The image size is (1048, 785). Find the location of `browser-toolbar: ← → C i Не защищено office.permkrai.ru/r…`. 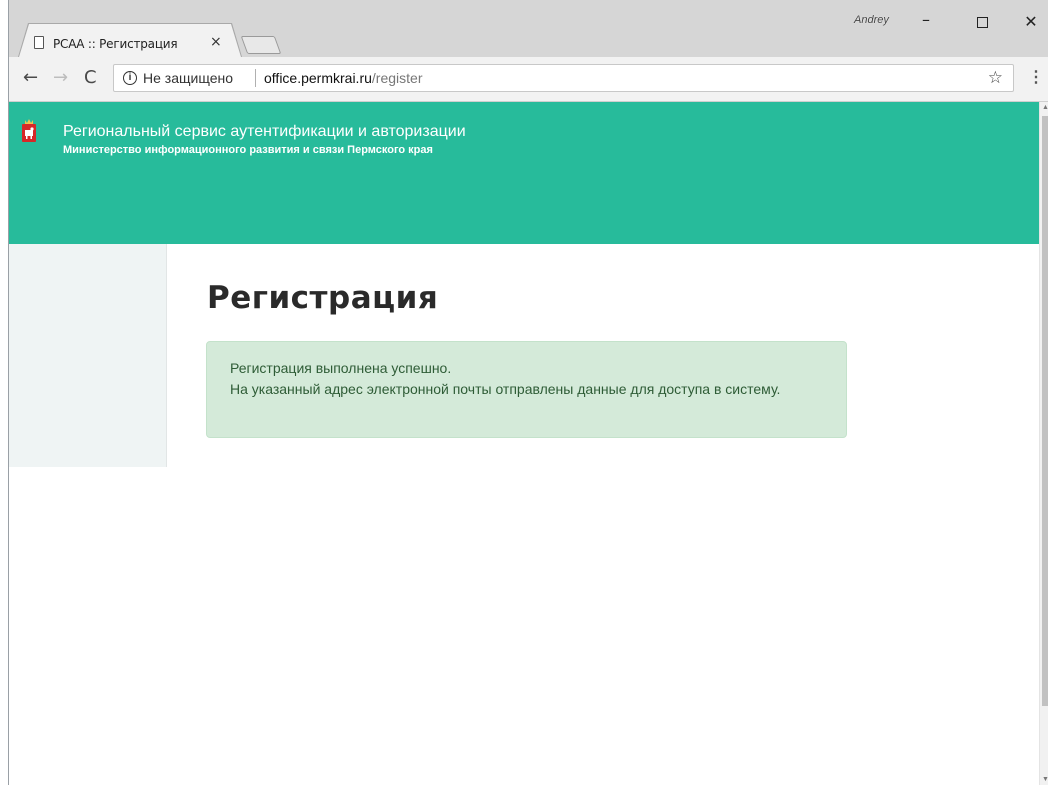

browser-toolbar: ← → C i Не защищено office.permkrai.ru/r… is located at coordinates (528, 79).